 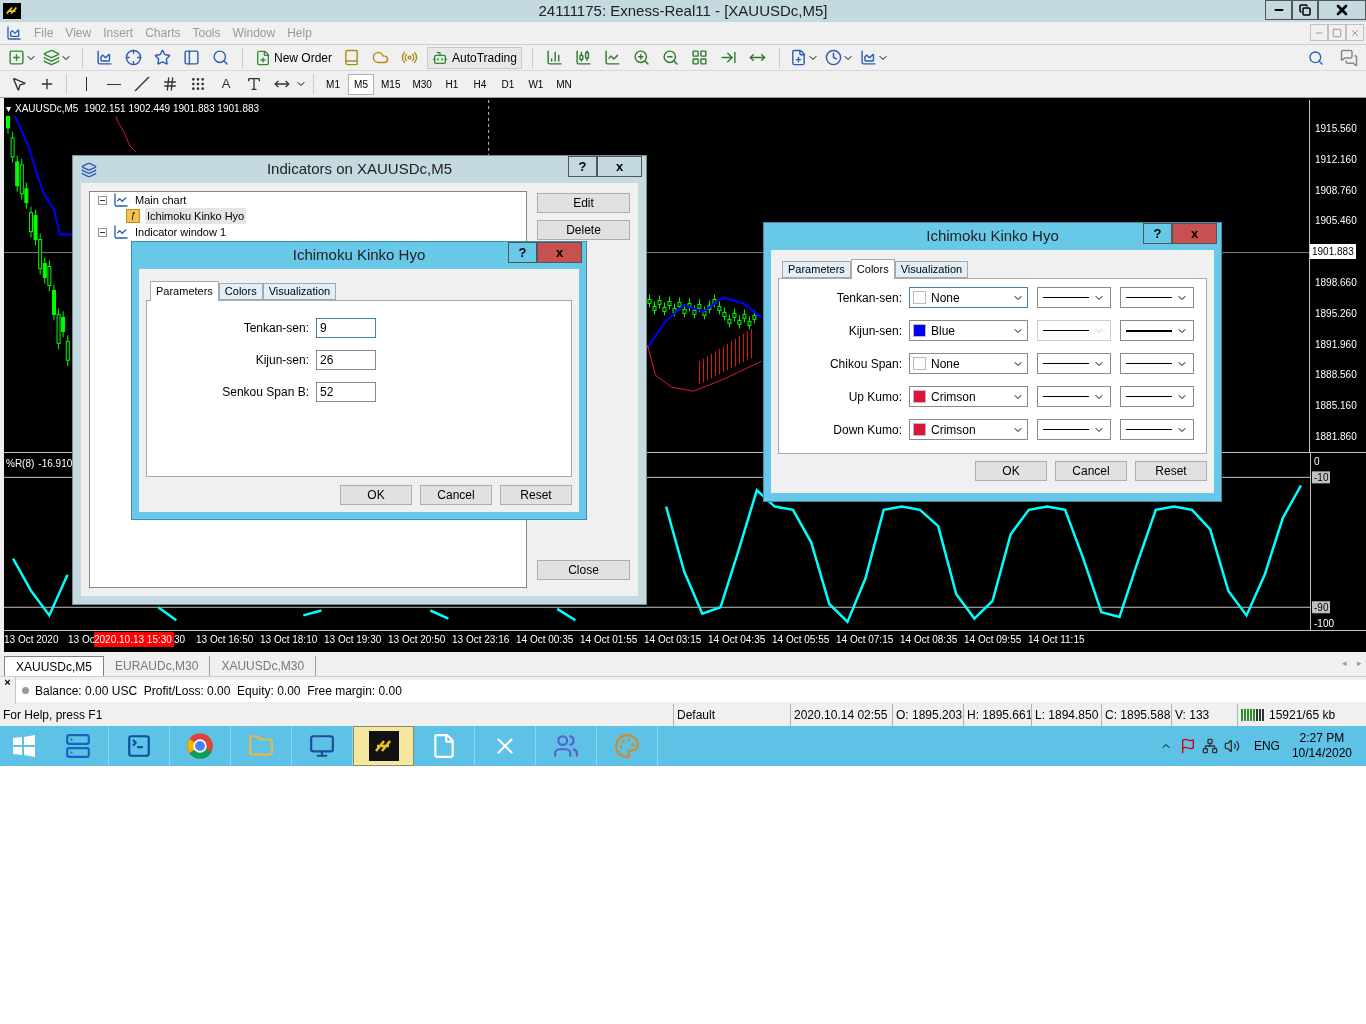 What do you see at coordinates (351, 57) in the screenshot?
I see `book-icon` at bounding box center [351, 57].